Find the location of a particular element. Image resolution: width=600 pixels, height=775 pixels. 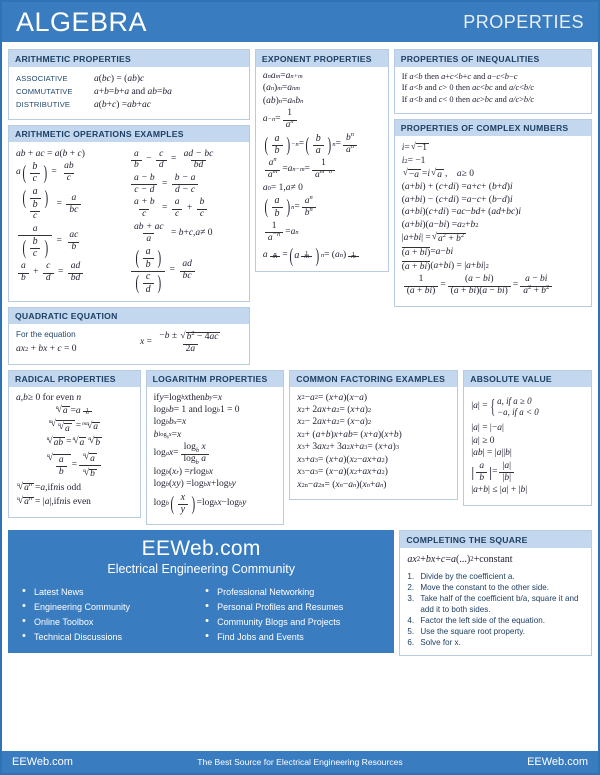

formula: (a b)(c d) = ad bc is located at coordinates (185, 271).